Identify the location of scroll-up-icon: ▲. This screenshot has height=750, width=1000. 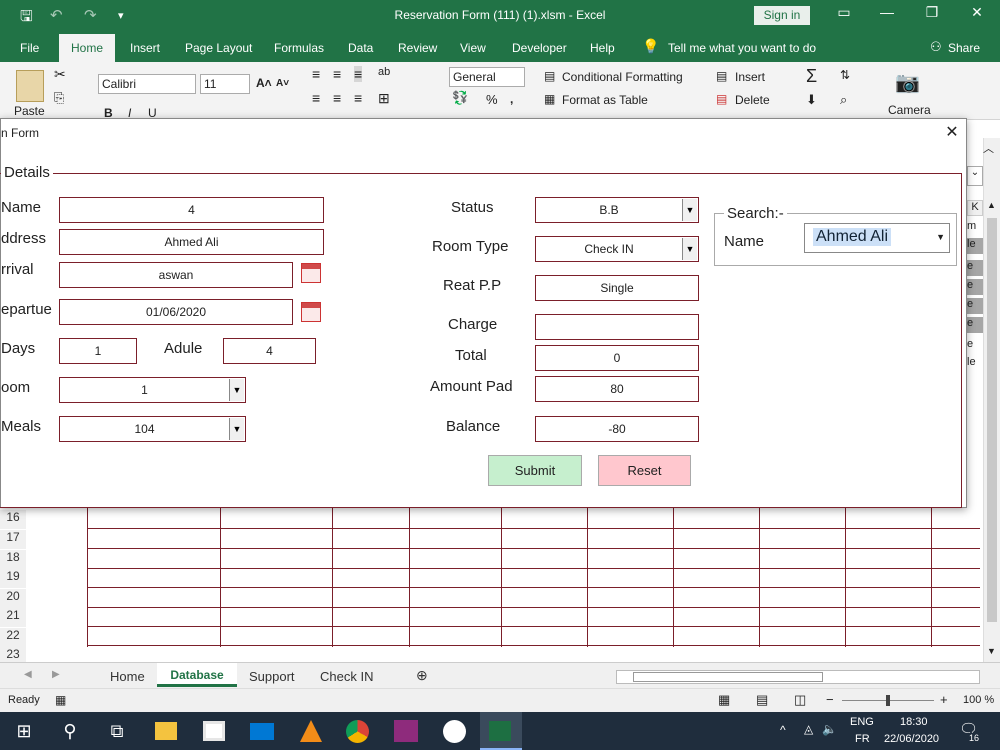
(991, 205).